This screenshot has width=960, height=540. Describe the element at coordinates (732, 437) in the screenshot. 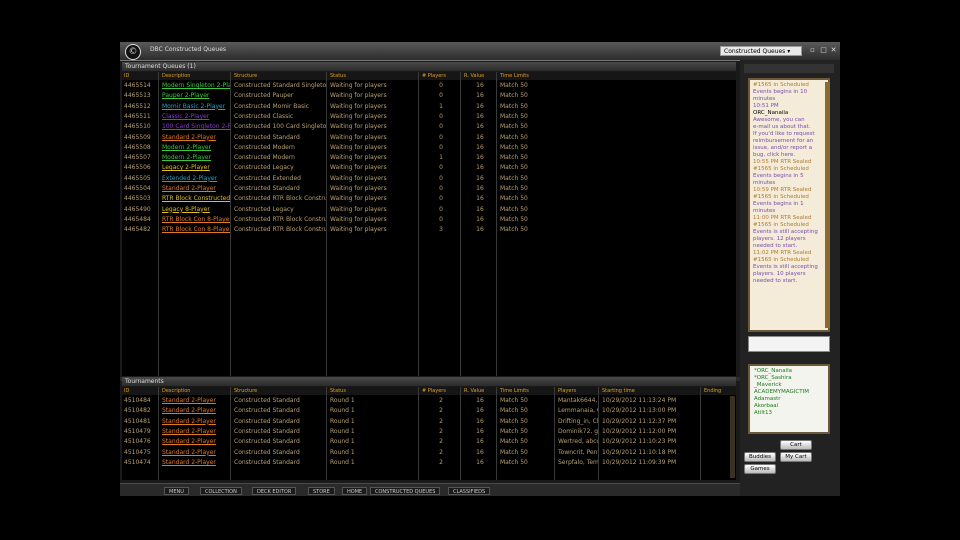

I see `tournaments-scrollbar` at that location.